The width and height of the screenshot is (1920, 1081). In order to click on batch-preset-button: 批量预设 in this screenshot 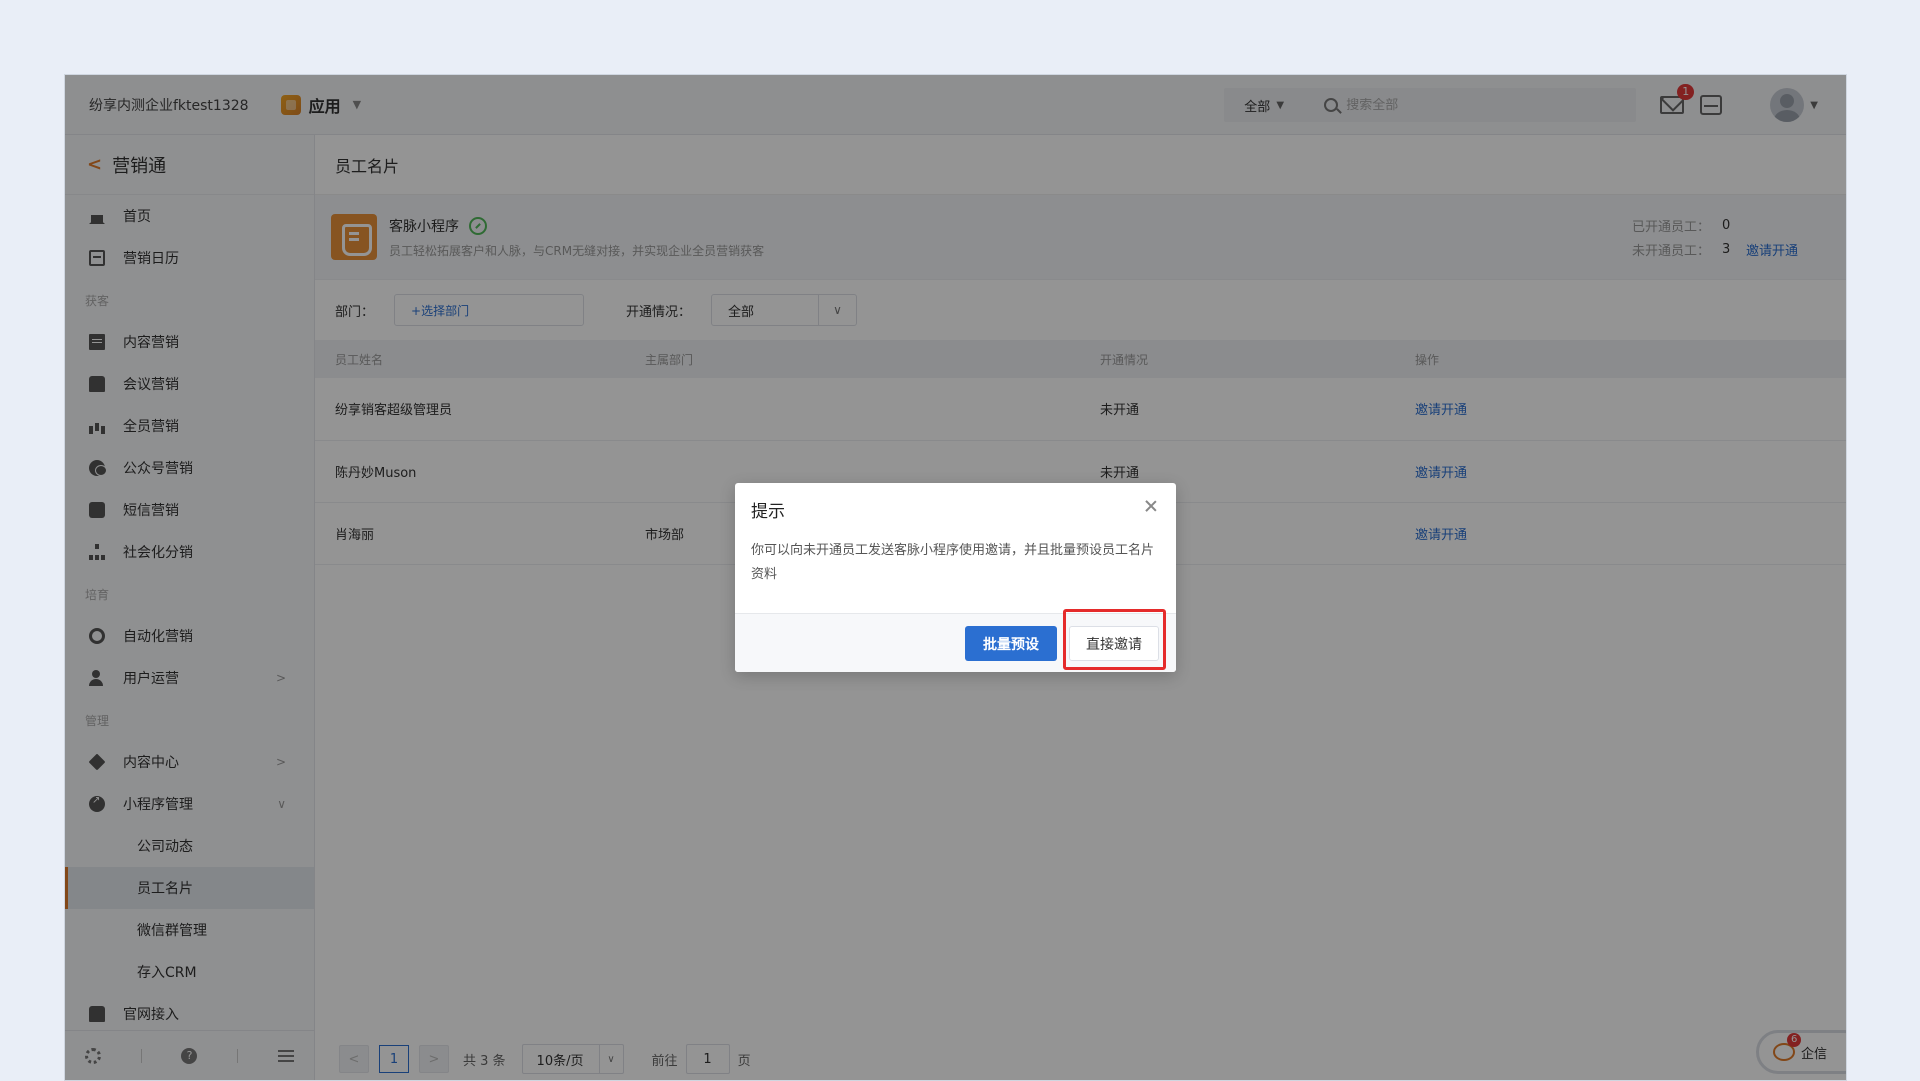, I will do `click(1011, 643)`.